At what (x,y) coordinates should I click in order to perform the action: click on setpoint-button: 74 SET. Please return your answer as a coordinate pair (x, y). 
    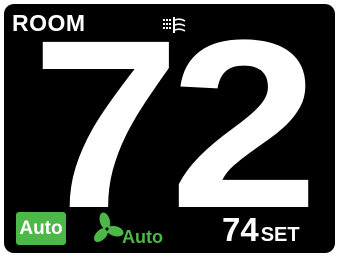
    Looking at the image, I should click on (261, 230).